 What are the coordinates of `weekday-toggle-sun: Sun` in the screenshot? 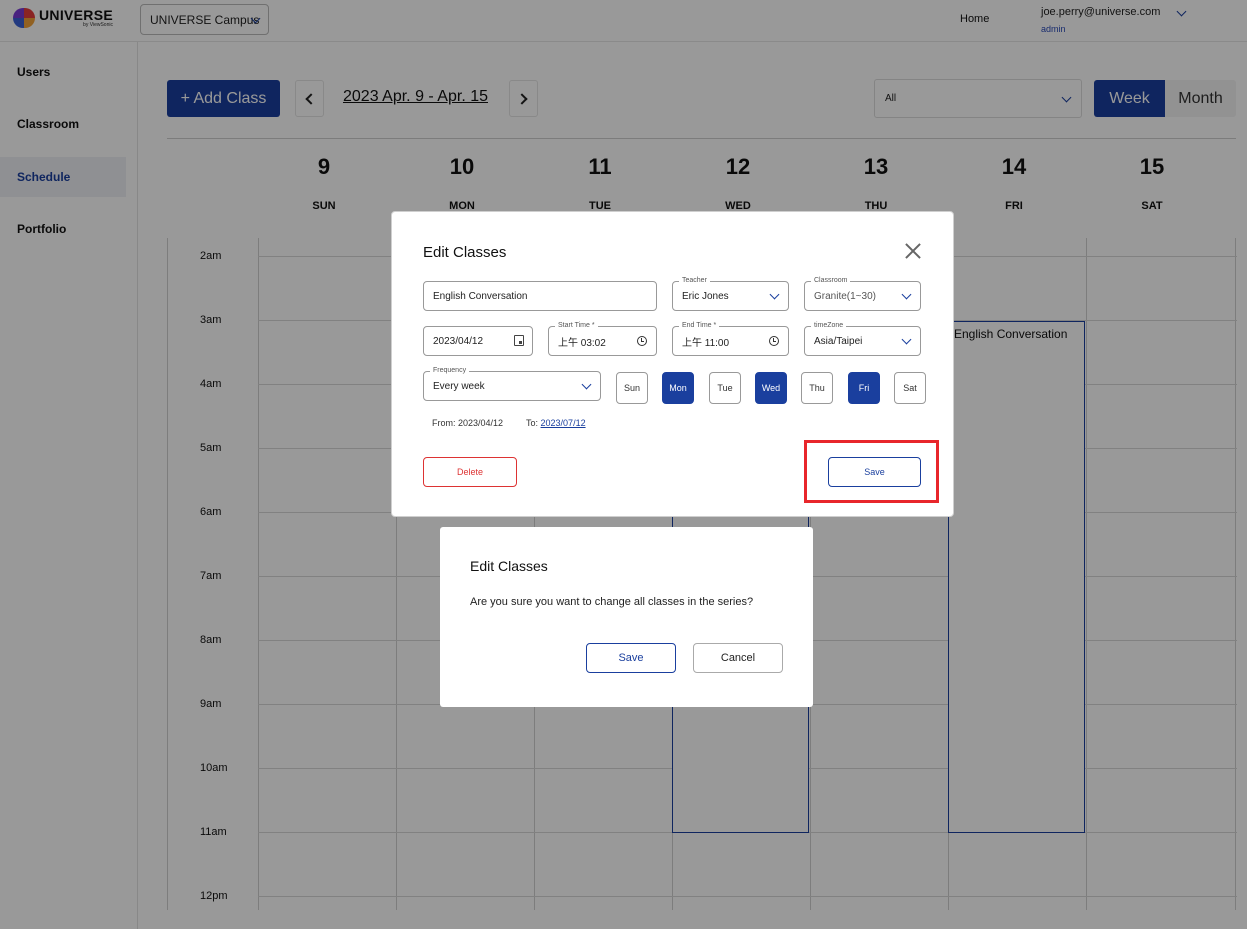 It's located at (632, 388).